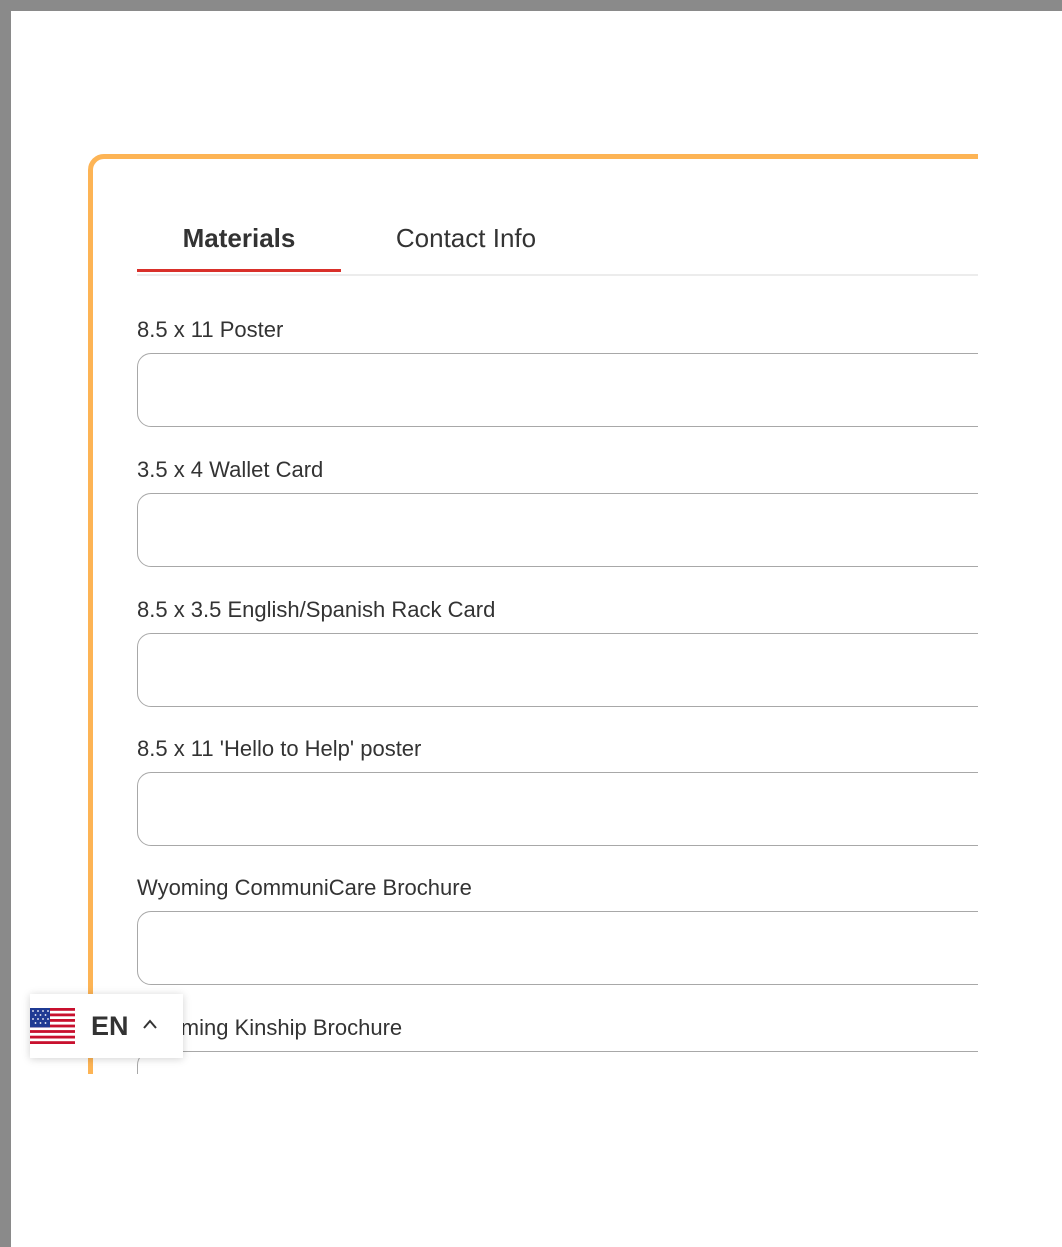 The width and height of the screenshot is (1062, 1247). Describe the element at coordinates (239, 270) in the screenshot. I see `active-tab-indicator` at that location.